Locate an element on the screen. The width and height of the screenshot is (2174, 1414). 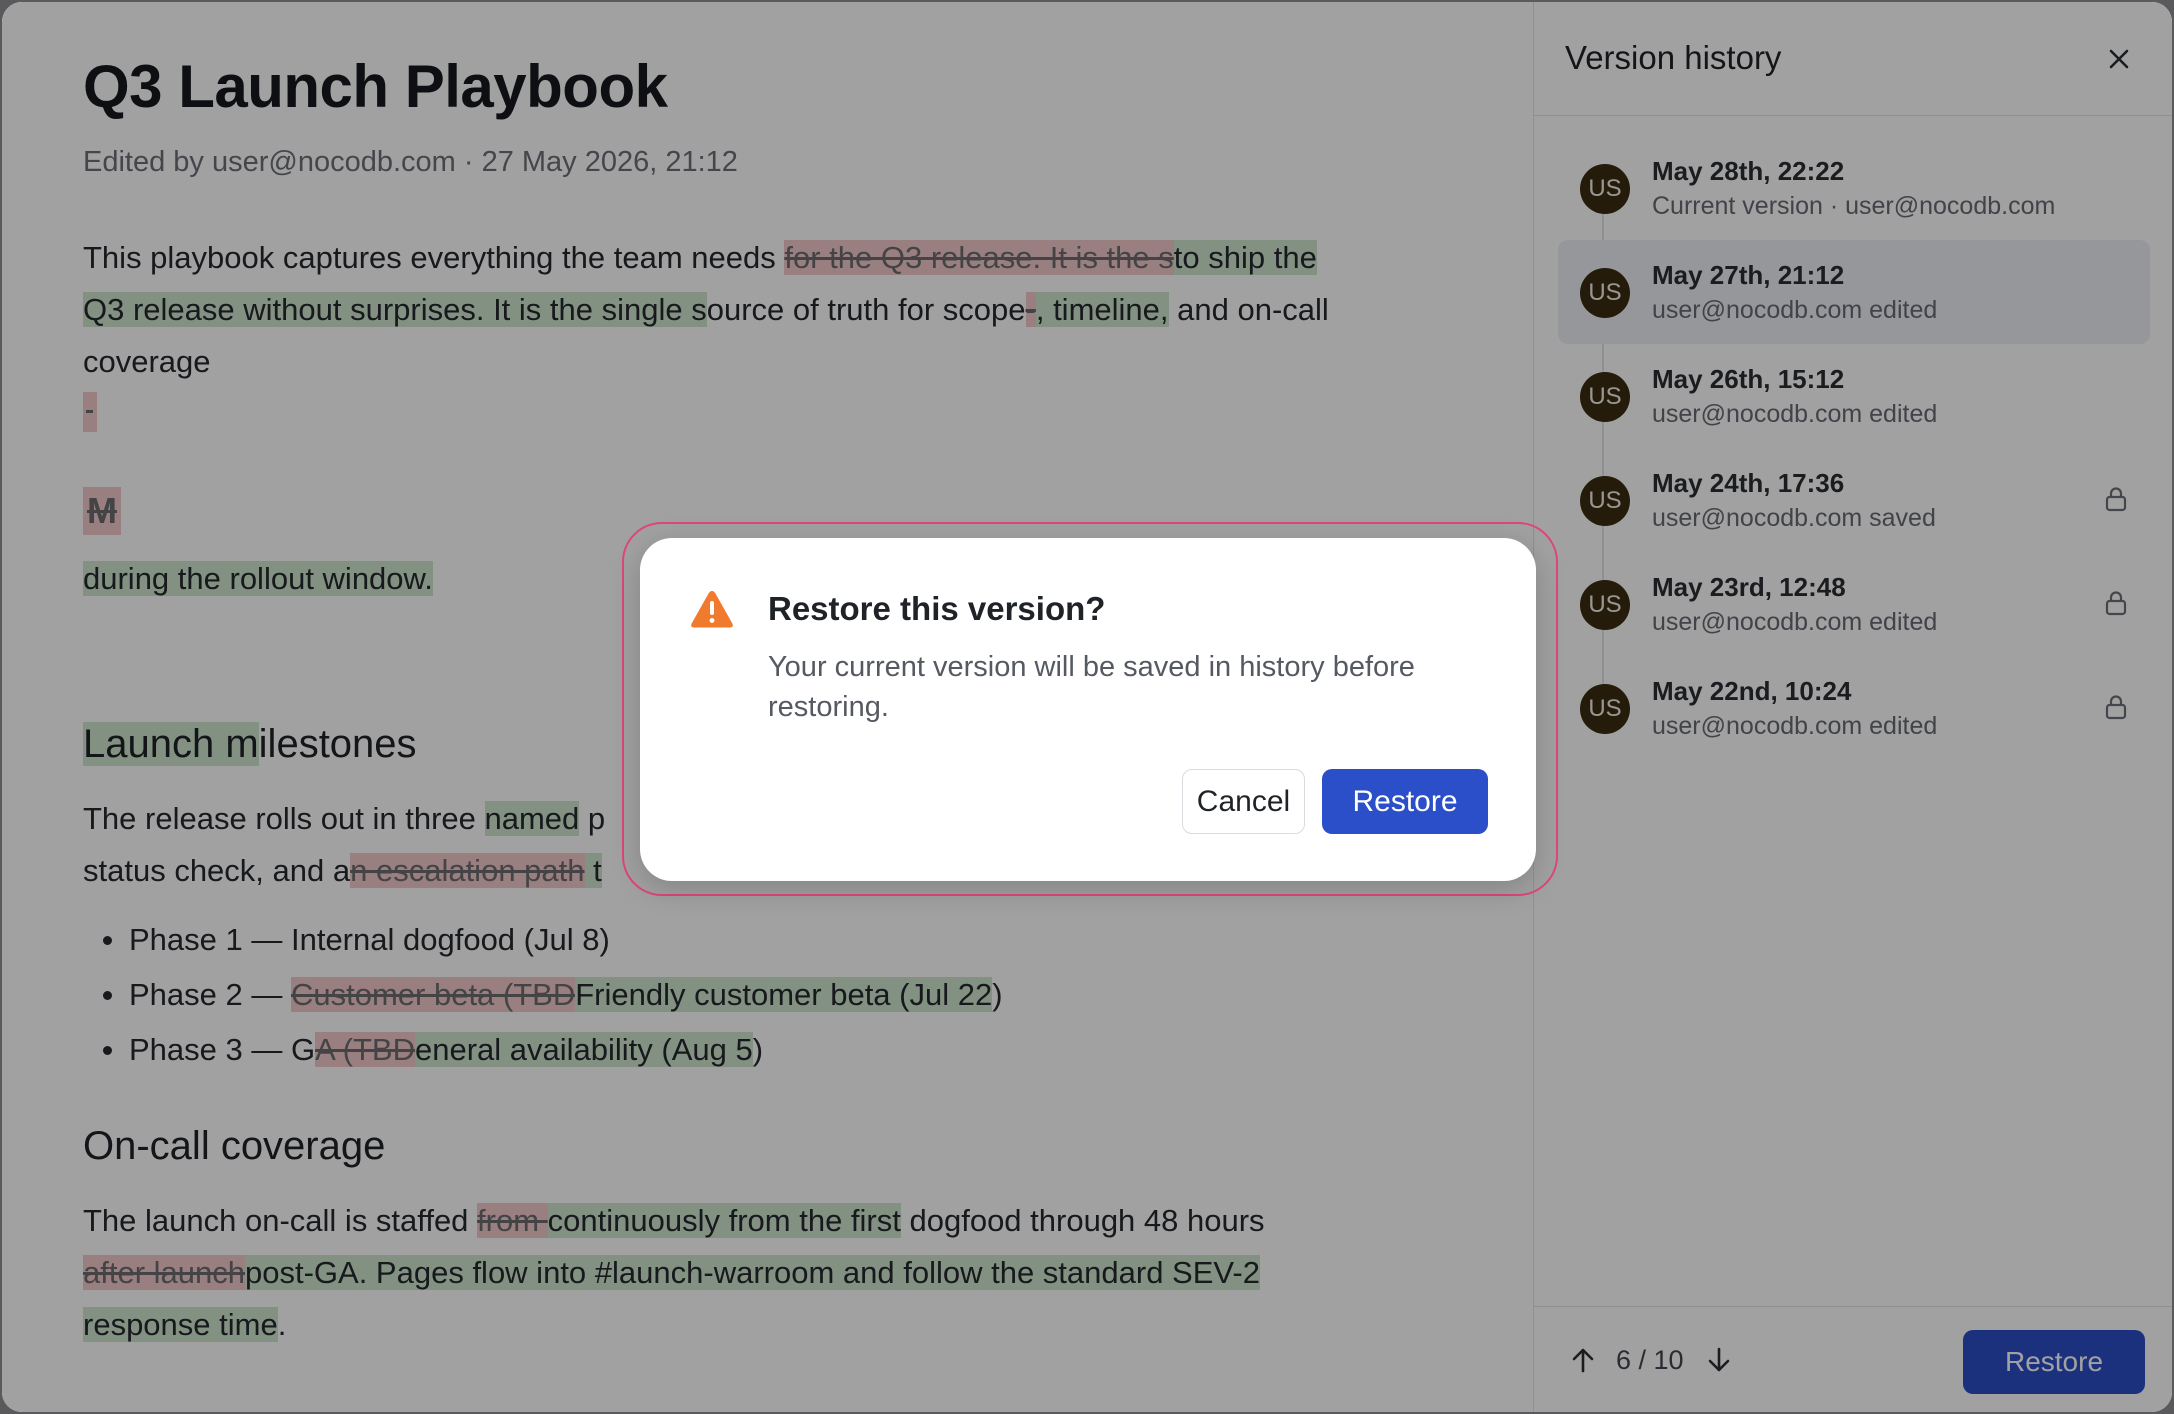
warning-icon is located at coordinates (712, 609).